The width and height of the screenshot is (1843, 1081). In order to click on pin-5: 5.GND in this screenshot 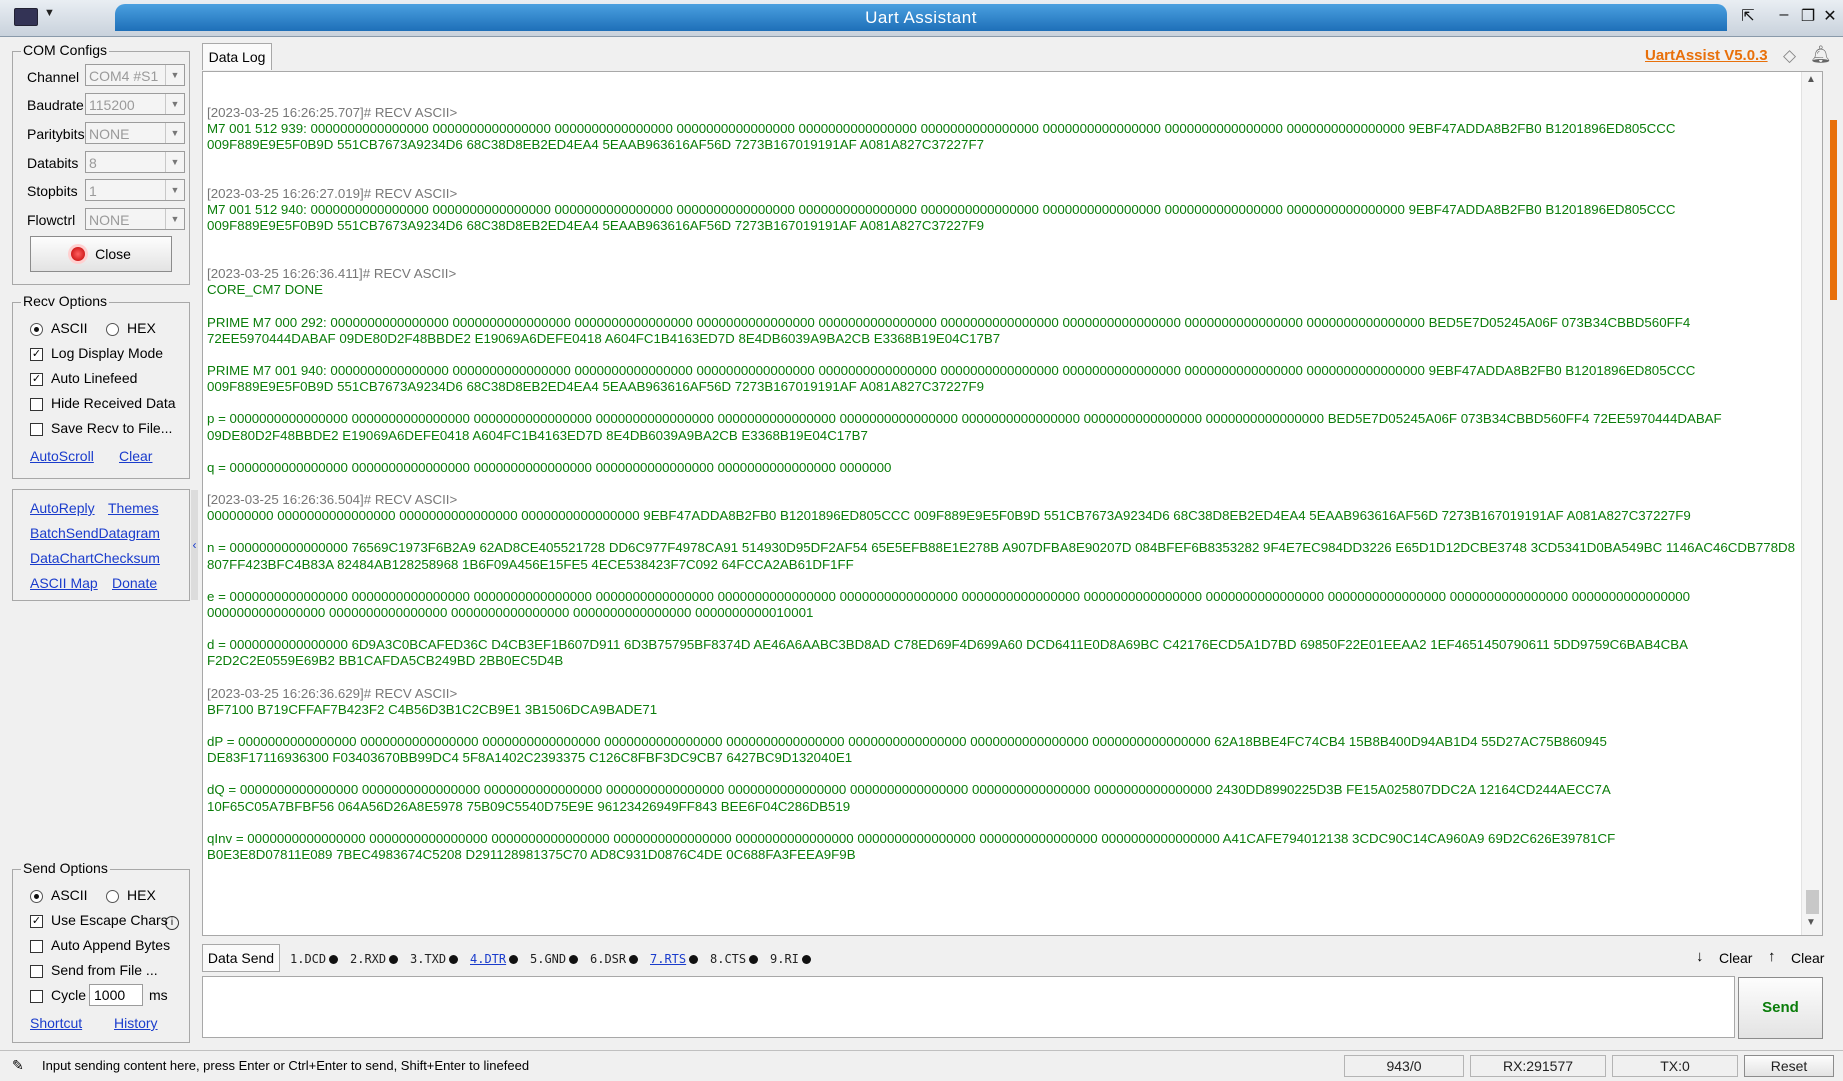, I will do `click(554, 959)`.